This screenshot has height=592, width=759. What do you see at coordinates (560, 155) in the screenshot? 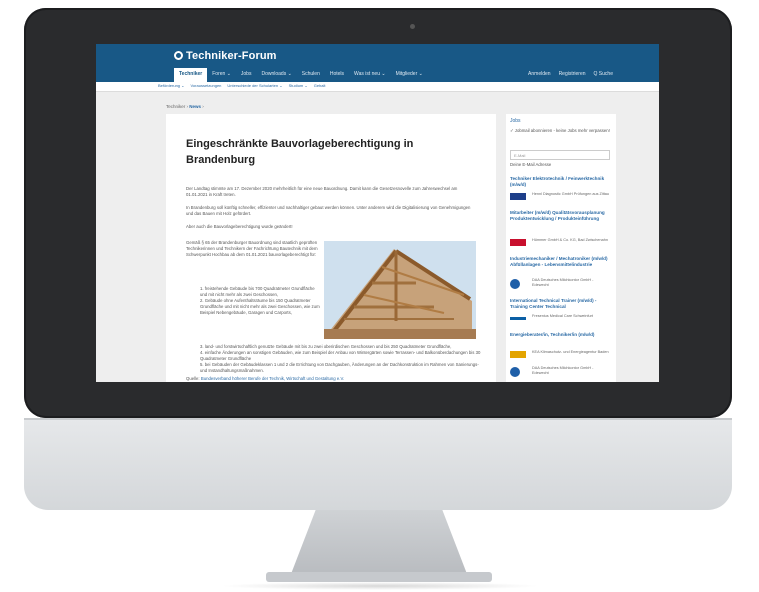
I see `email-input: E-Mail` at bounding box center [560, 155].